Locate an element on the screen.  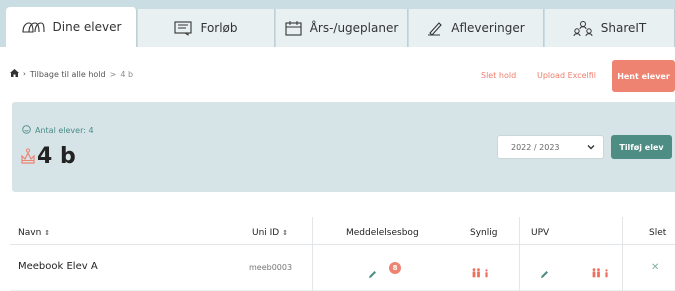
tab-afleveringer: Afleveringer is located at coordinates (476, 28).